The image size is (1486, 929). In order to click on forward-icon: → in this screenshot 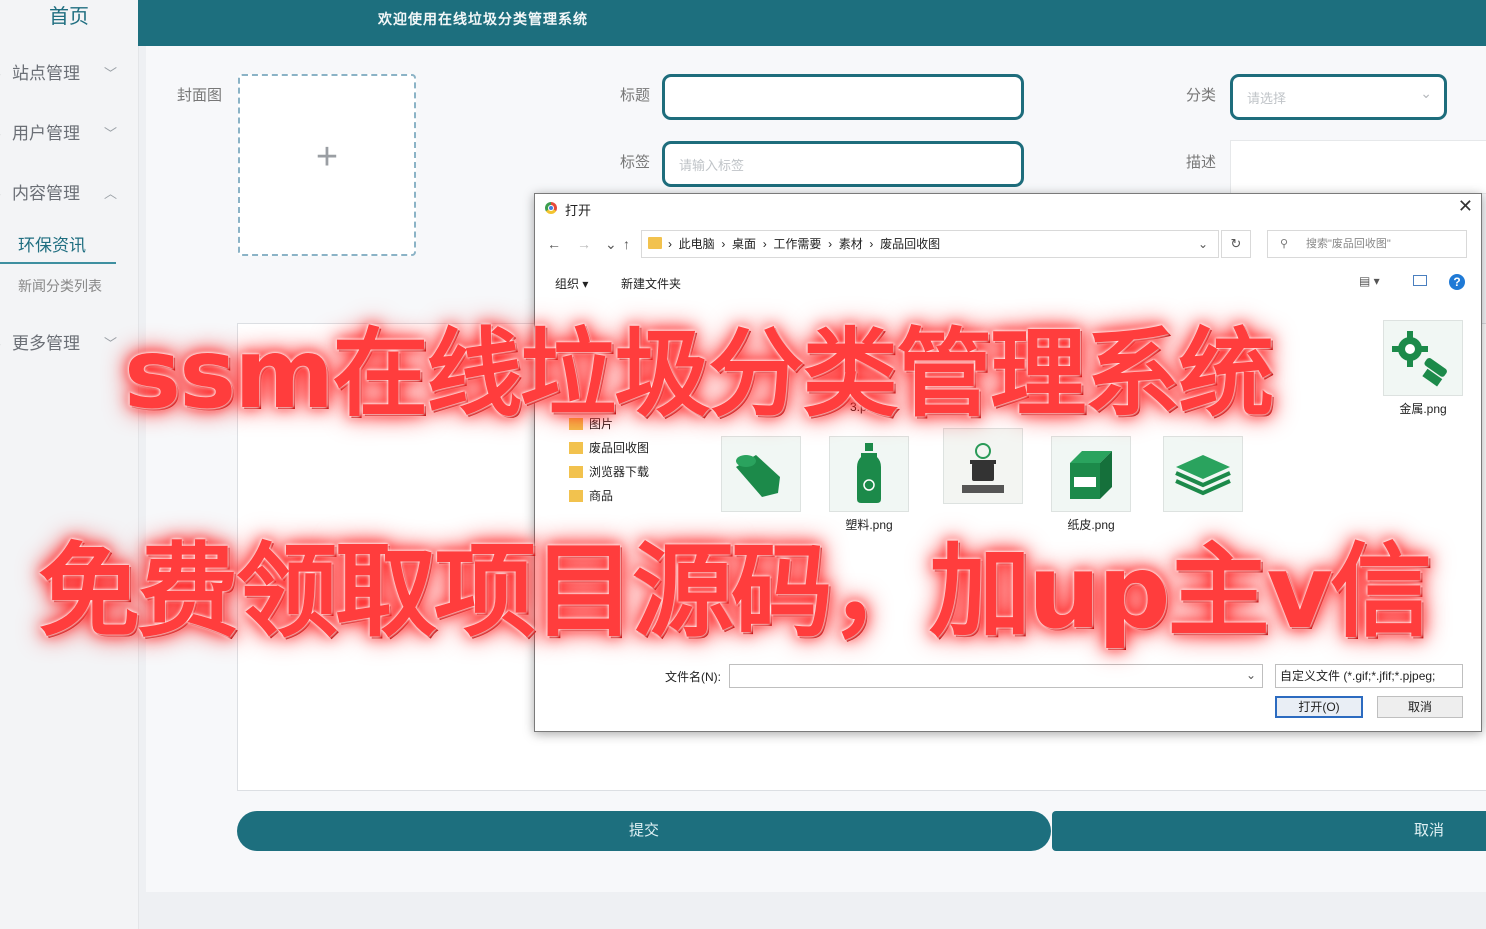, I will do `click(584, 244)`.